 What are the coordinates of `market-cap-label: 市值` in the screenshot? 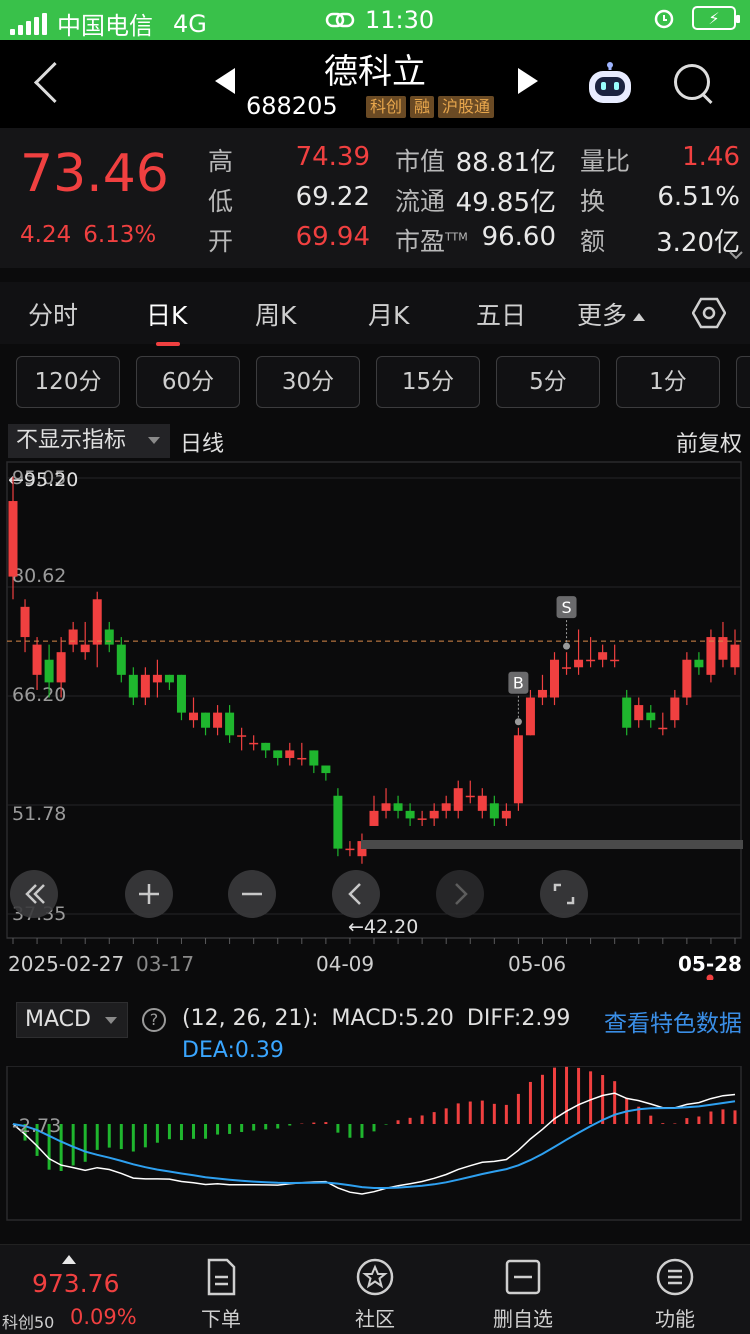 It's located at (420, 161).